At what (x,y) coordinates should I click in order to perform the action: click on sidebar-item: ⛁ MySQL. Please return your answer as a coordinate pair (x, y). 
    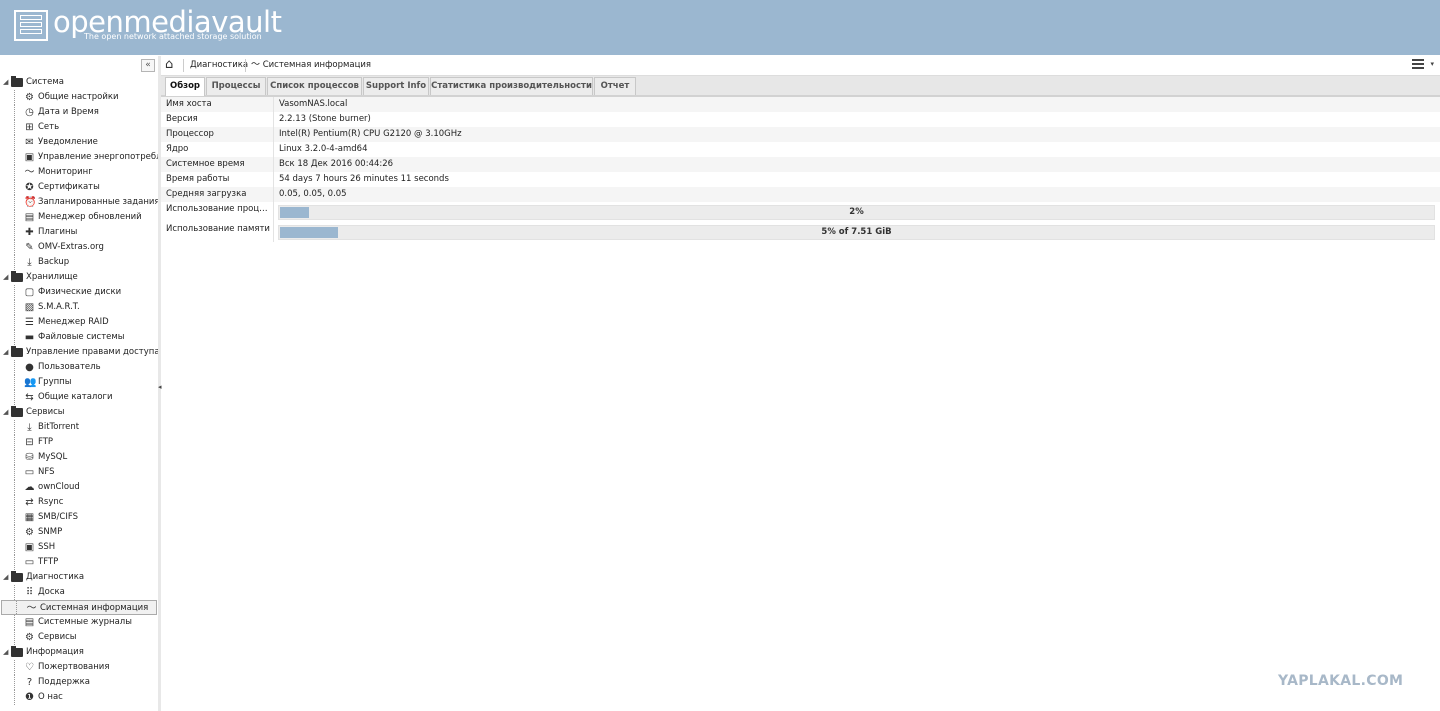
    Looking at the image, I should click on (79, 457).